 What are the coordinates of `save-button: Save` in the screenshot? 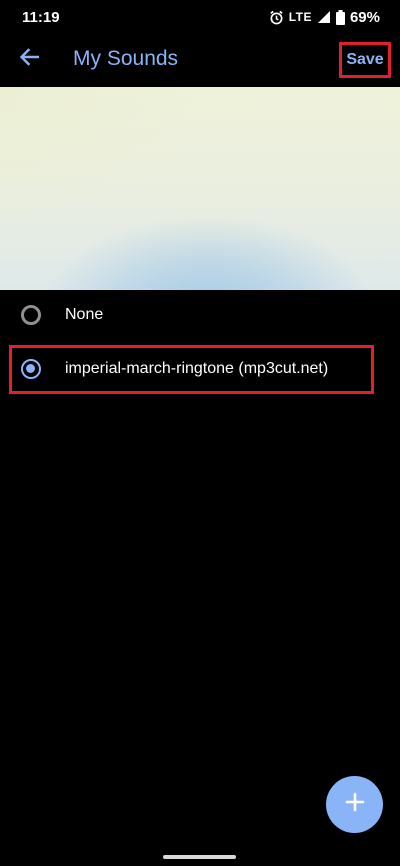 It's located at (365, 60).